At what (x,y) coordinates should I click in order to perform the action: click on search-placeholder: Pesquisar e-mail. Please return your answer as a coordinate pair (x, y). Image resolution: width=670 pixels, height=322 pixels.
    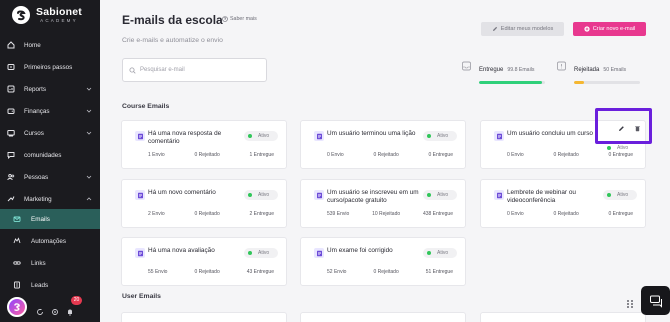
    Looking at the image, I should click on (162, 70).